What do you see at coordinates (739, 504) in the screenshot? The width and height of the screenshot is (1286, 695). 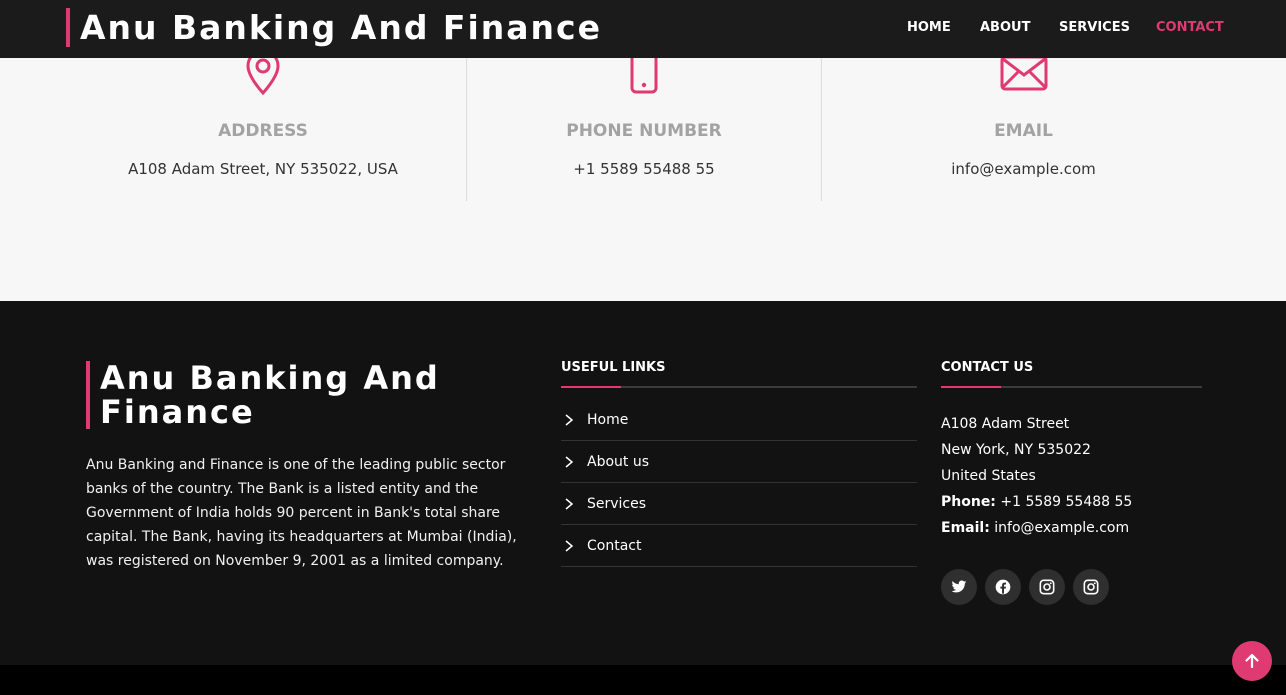 I see `footer-link-services: Services` at bounding box center [739, 504].